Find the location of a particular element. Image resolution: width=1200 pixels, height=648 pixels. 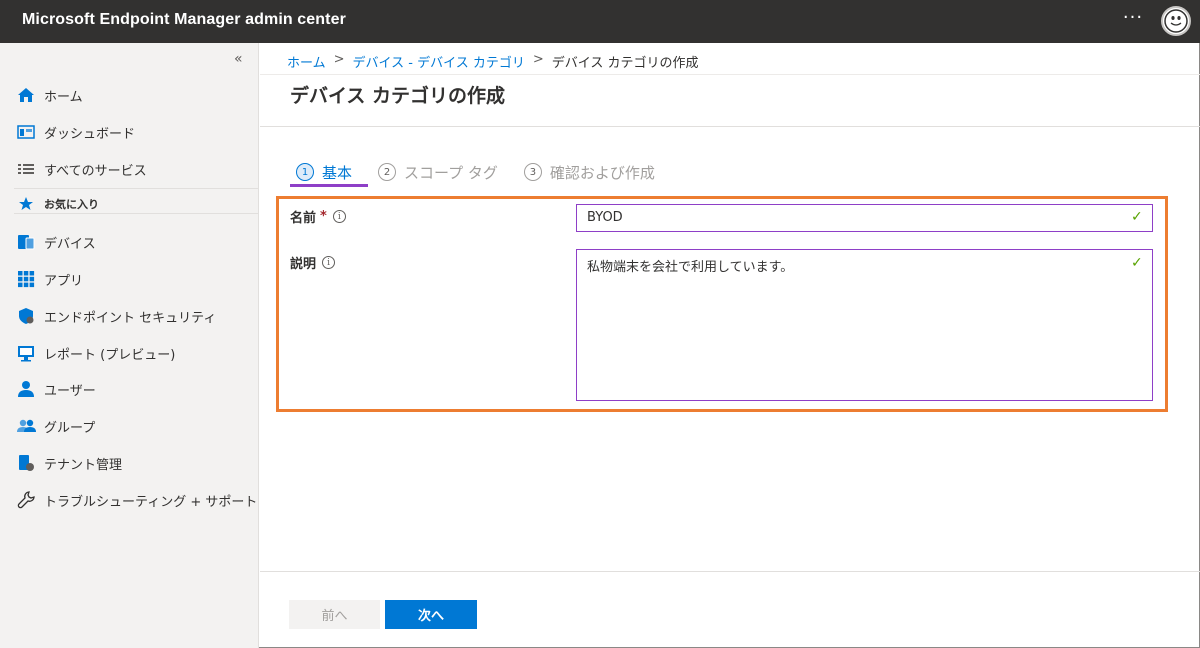

step-label: 確認および作成 is located at coordinates (602, 172).